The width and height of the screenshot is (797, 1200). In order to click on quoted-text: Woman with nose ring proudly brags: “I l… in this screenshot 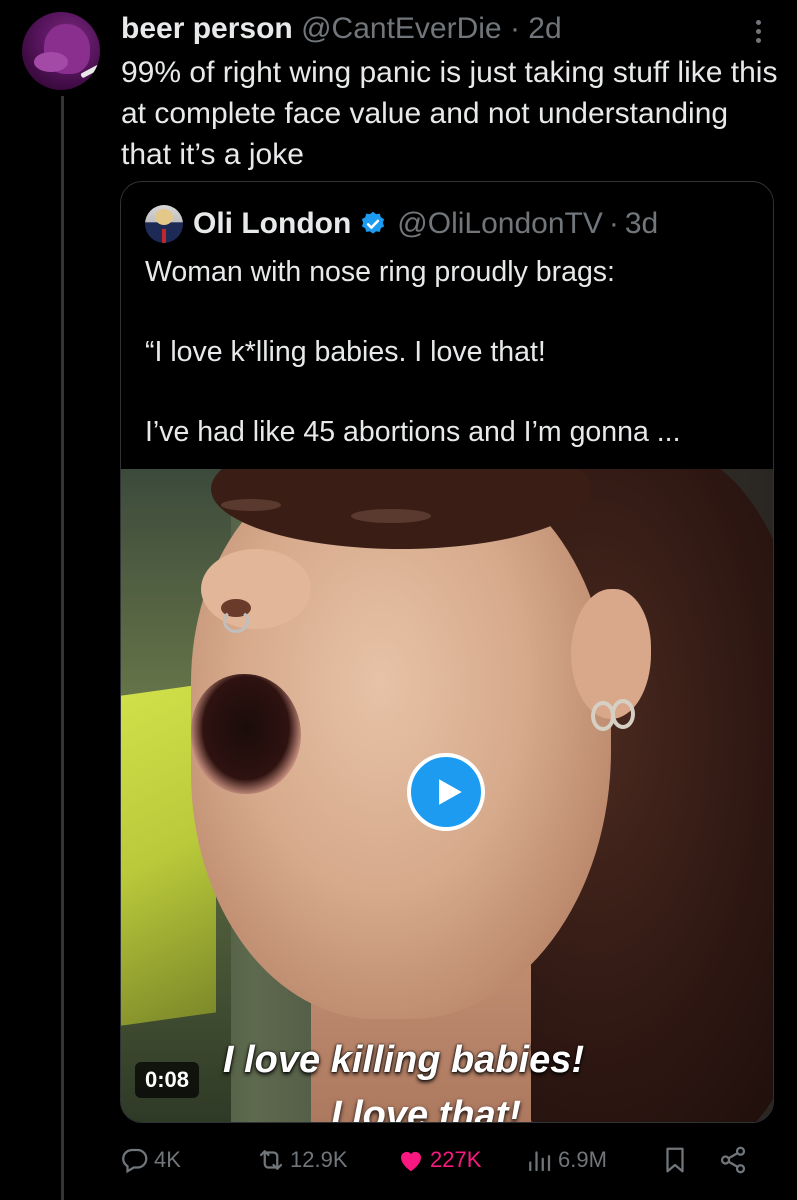, I will do `click(445, 352)`.